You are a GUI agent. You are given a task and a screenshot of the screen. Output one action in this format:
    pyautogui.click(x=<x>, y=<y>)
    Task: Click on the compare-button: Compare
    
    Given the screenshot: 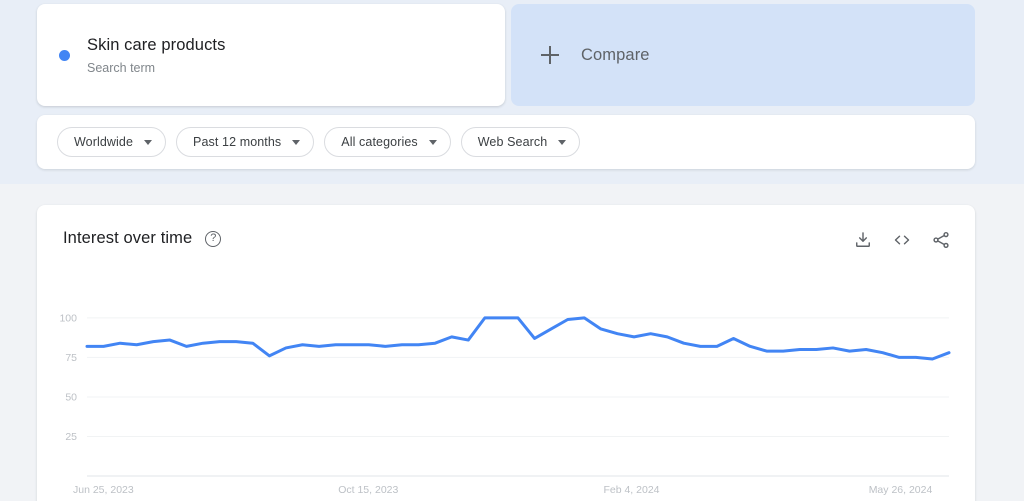 What is the action you would take?
    pyautogui.click(x=743, y=55)
    